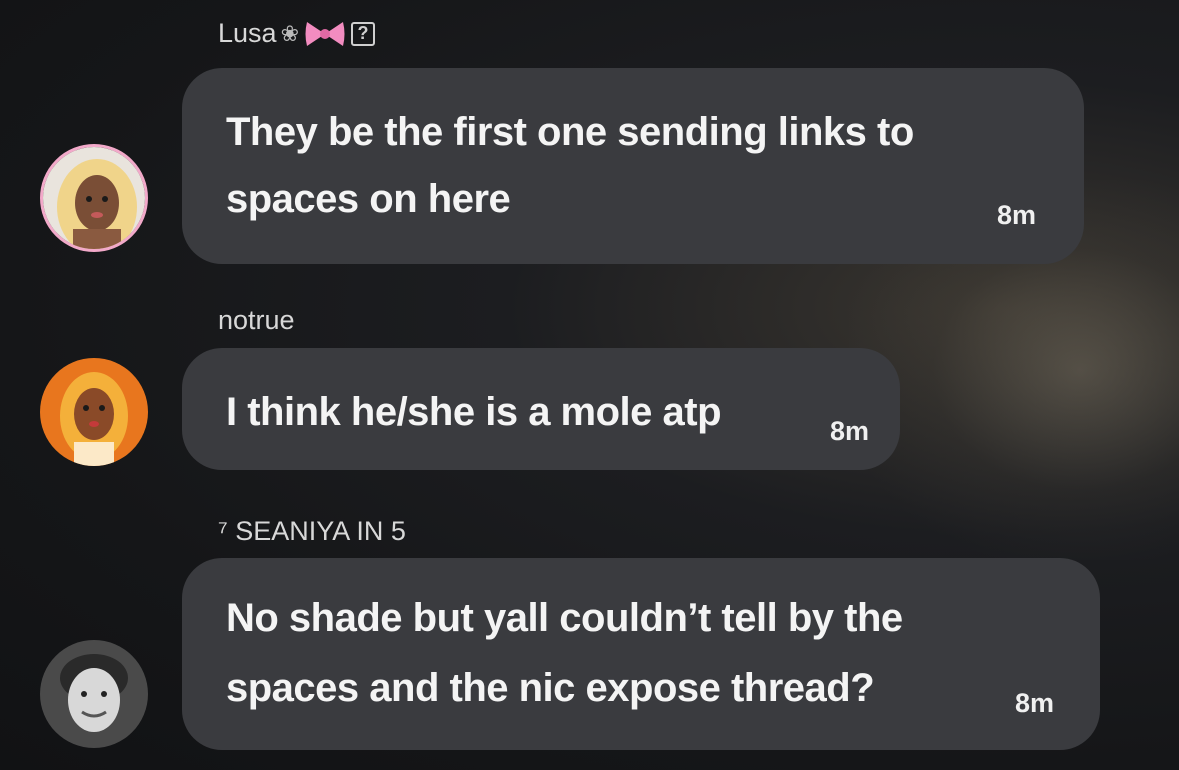 Image resolution: width=1179 pixels, height=770 pixels. I want to click on question-box-icon: ?, so click(363, 33).